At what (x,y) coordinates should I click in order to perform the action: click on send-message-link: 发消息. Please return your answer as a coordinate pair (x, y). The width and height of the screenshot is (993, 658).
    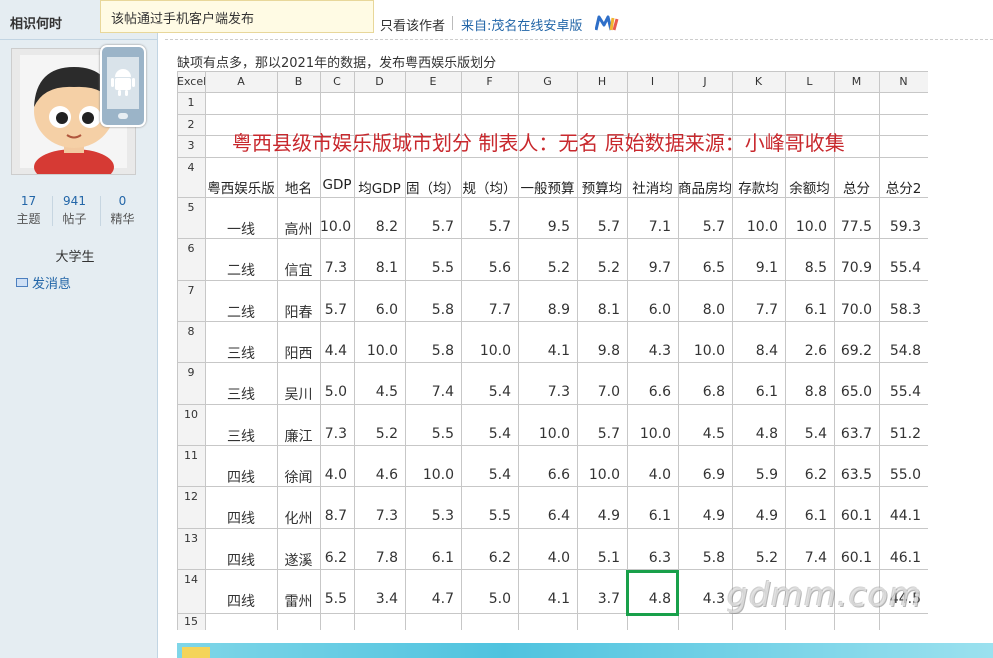
    Looking at the image, I should click on (43, 282).